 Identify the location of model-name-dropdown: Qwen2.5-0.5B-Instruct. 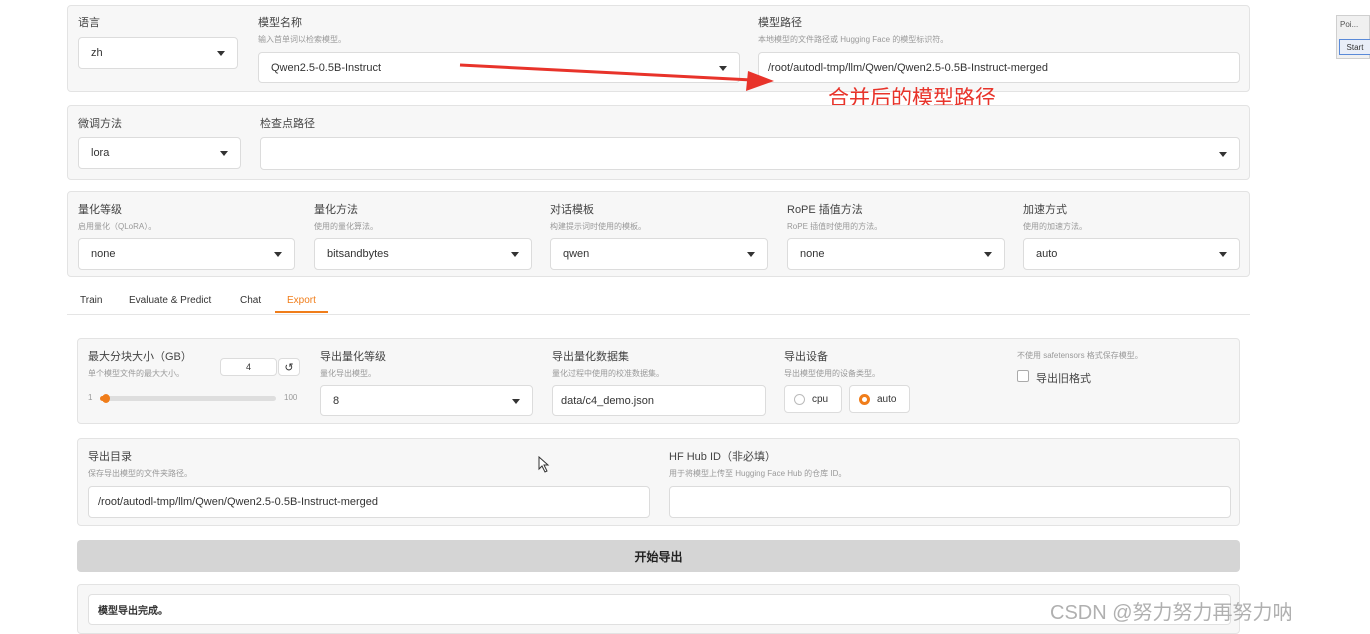
(499, 67).